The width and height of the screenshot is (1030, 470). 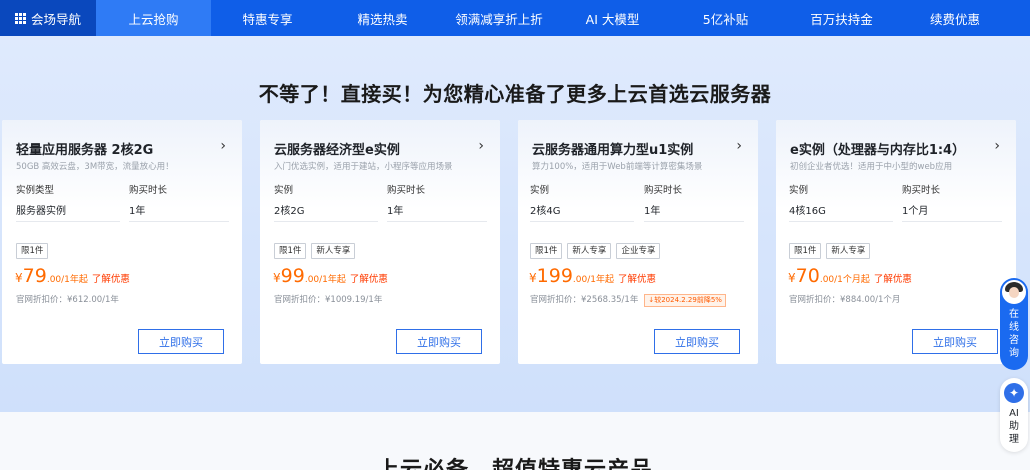 What do you see at coordinates (382, 18) in the screenshot?
I see `nav-item-hot-sales: 精选热卖` at bounding box center [382, 18].